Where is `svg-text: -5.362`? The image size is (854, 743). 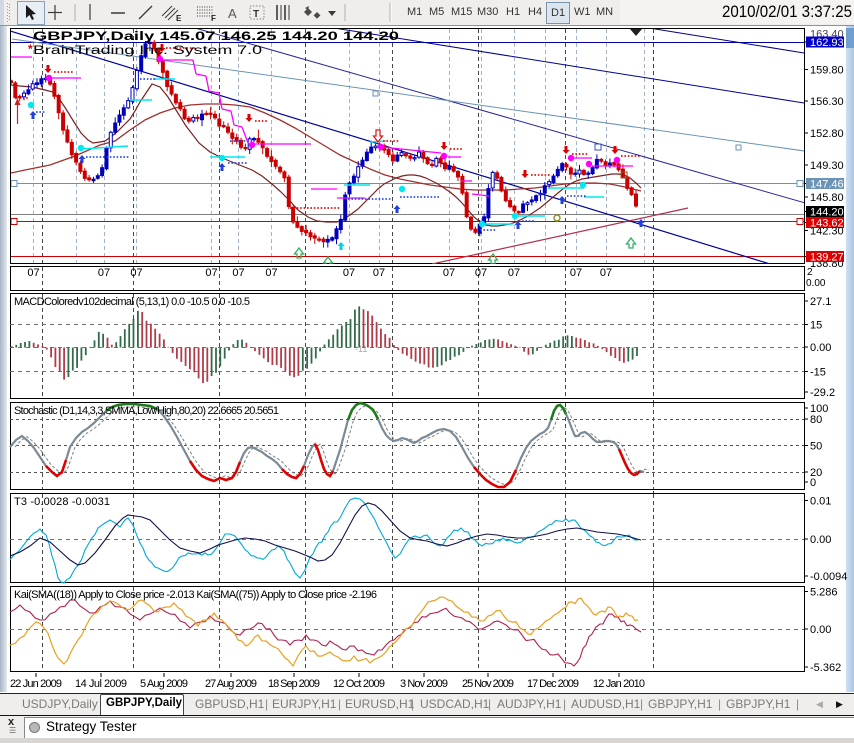 svg-text: -5.362 is located at coordinates (825, 668).